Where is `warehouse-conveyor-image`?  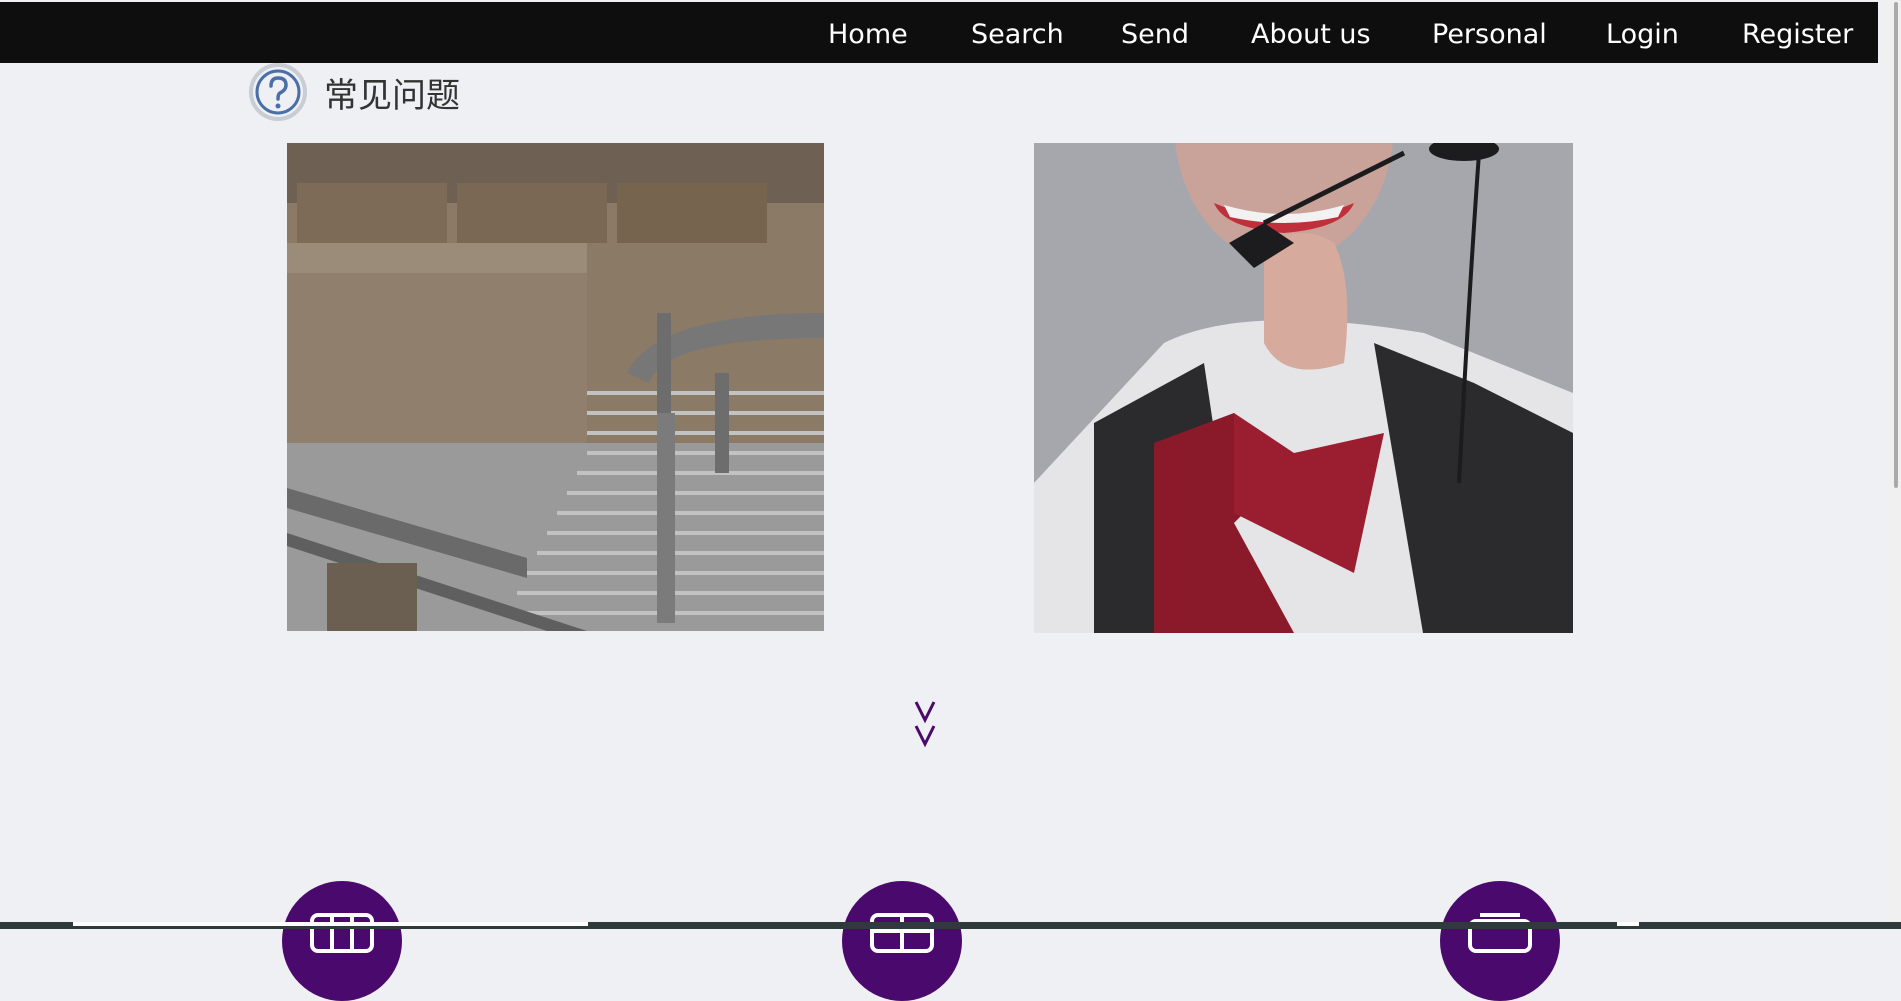 warehouse-conveyor-image is located at coordinates (555, 387).